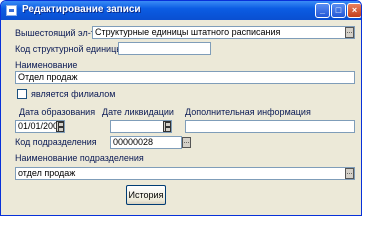 The image size is (365, 240). Describe the element at coordinates (223, 32) in the screenshot. I see `parent-field: Структурные единицы штатного расписания` at that location.